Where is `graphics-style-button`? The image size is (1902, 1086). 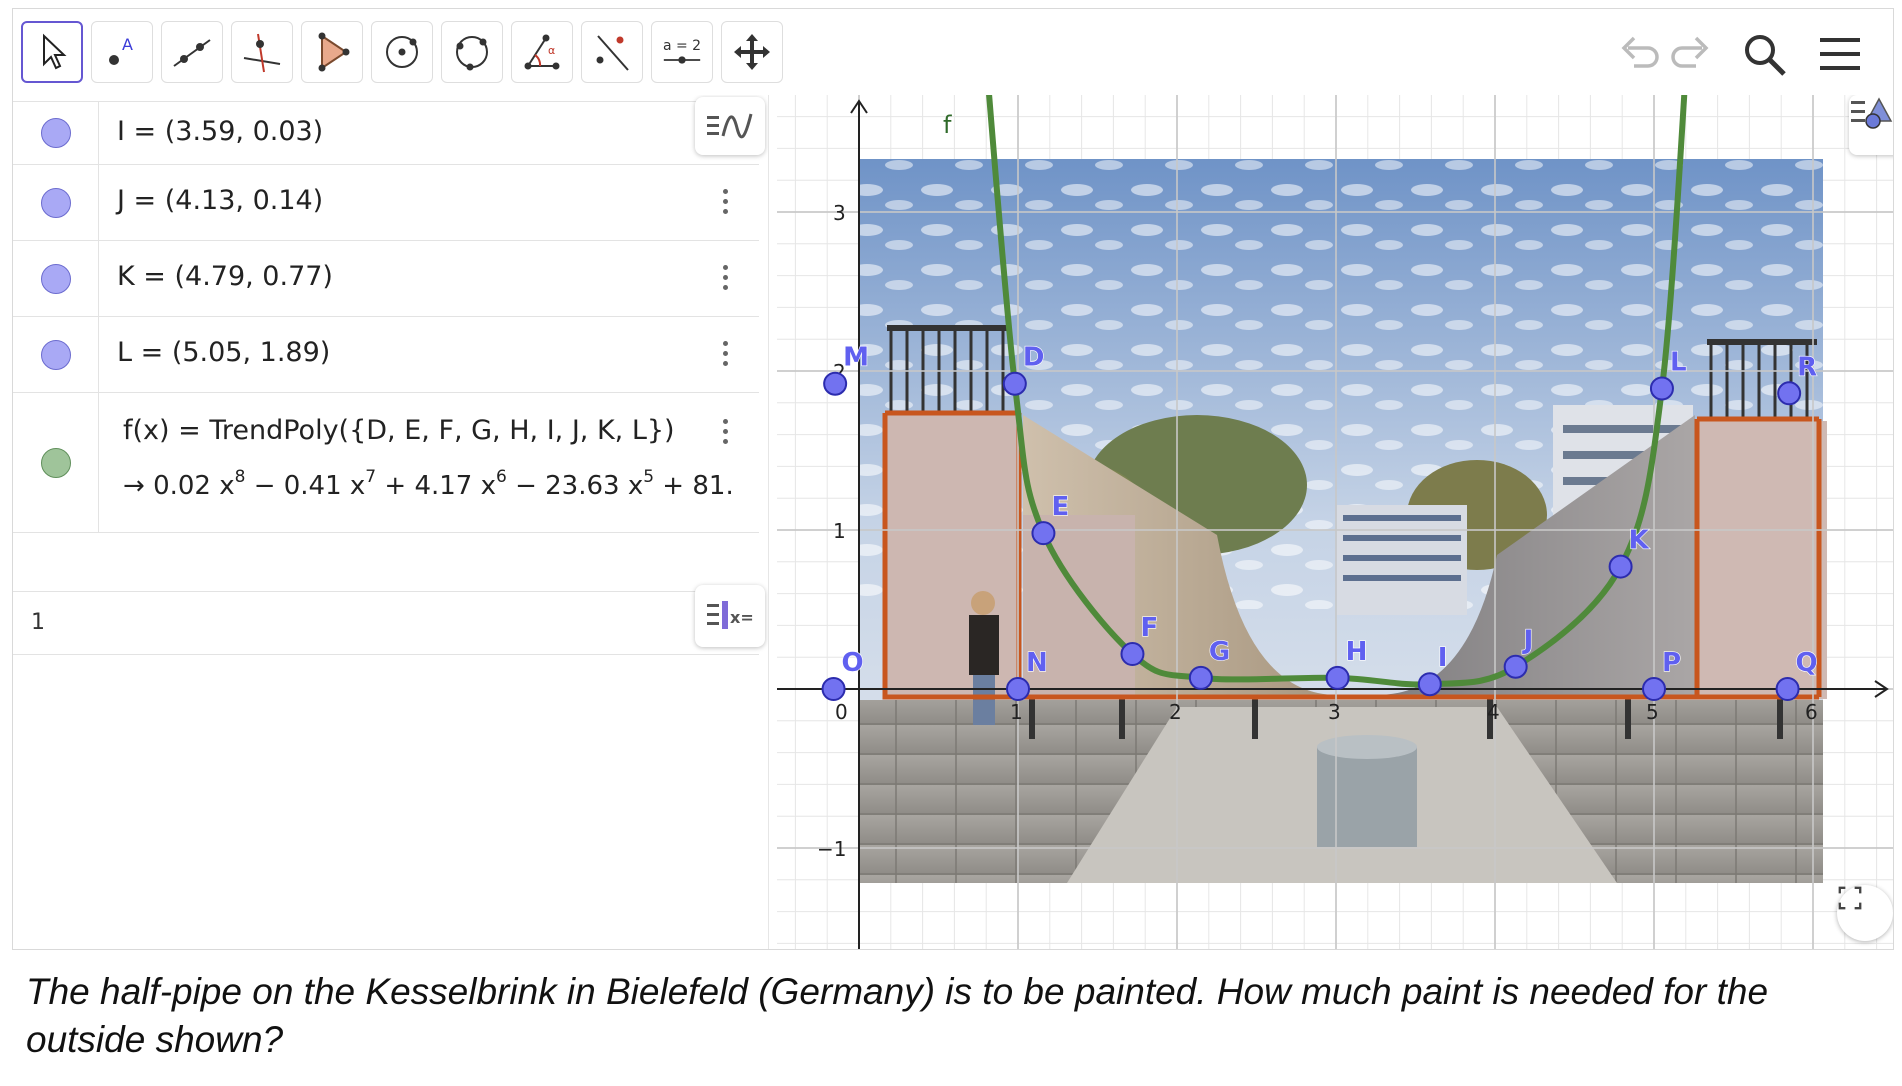 graphics-style-button is located at coordinates (1871, 125).